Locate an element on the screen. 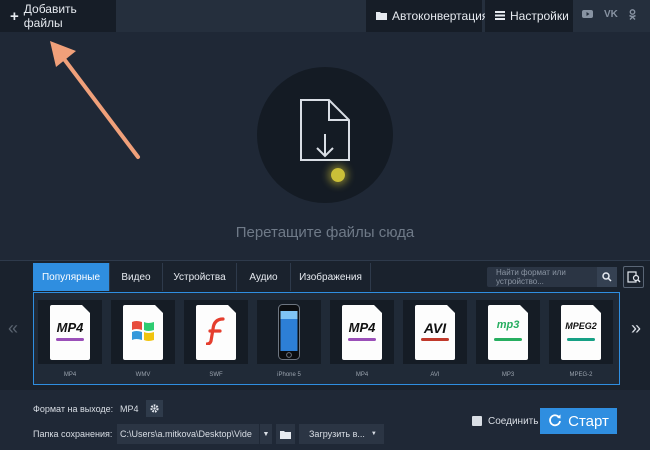  folder-icon is located at coordinates (285, 434).